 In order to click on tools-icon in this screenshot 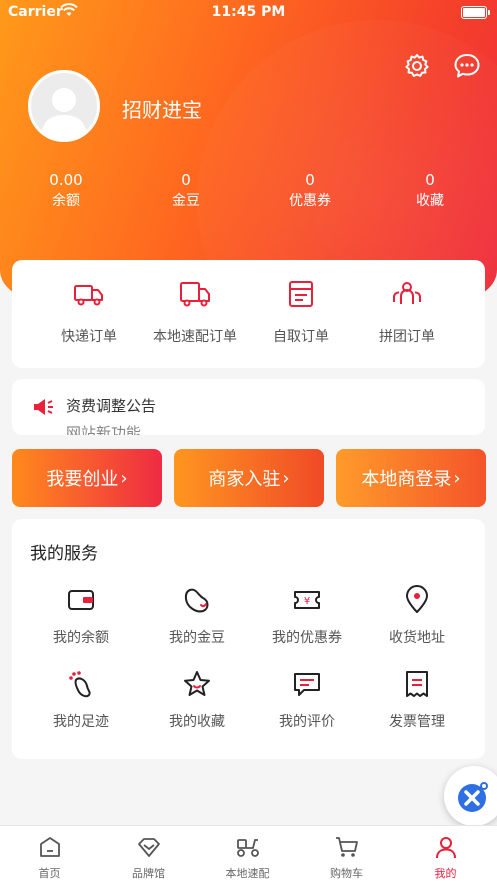, I will do `click(473, 797)`.